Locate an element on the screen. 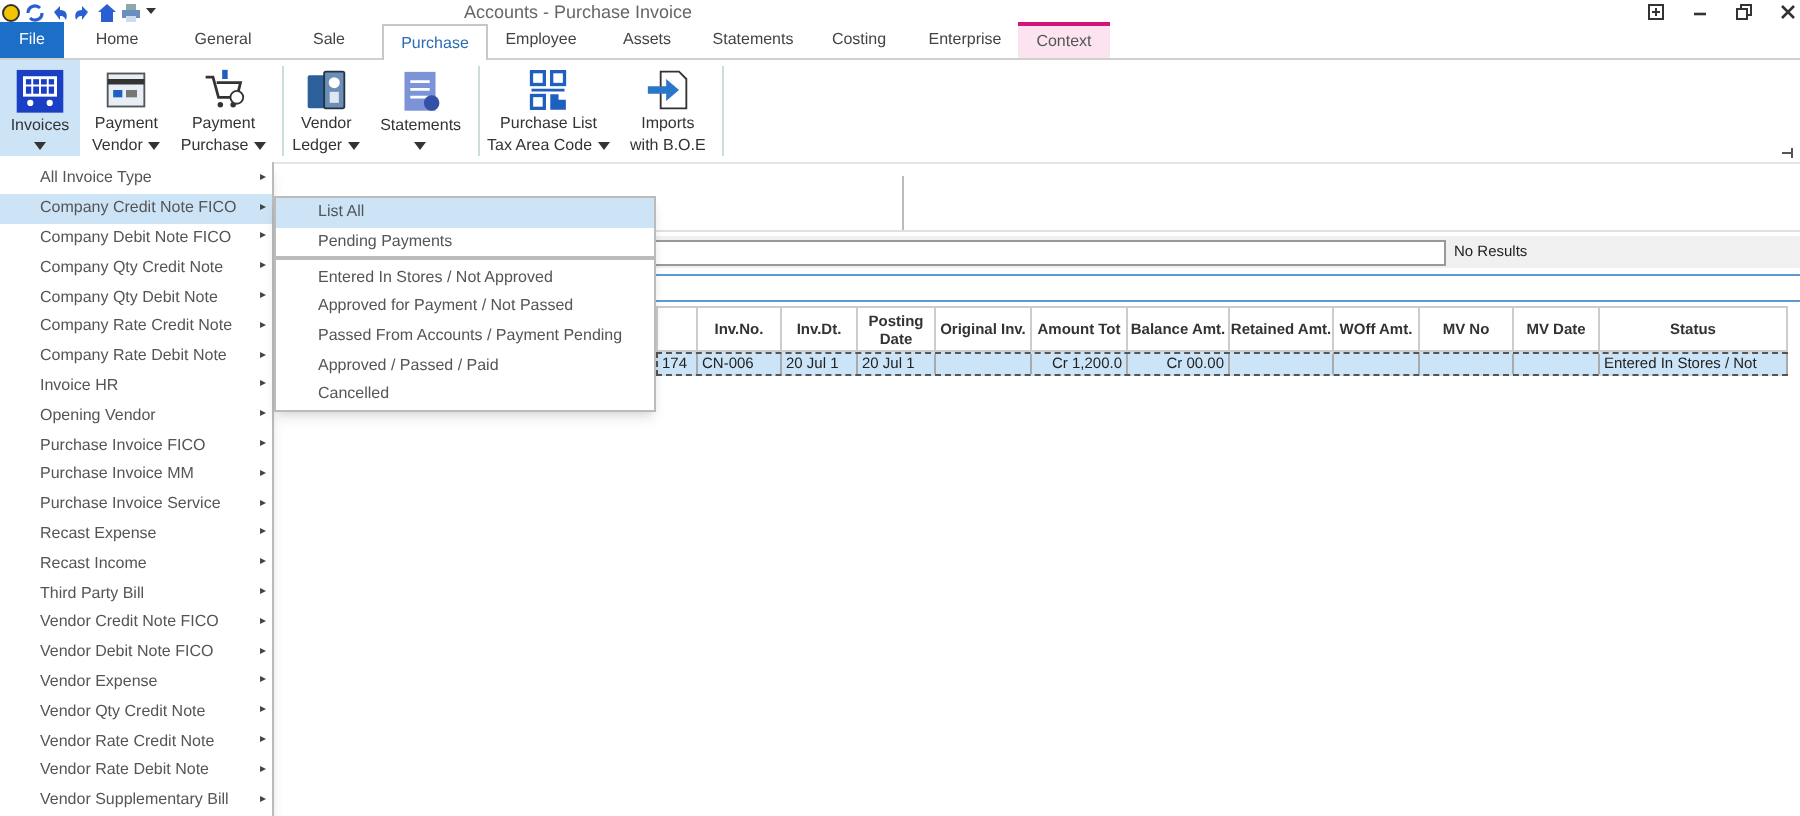  pin-window-icon is located at coordinates (1656, 12).